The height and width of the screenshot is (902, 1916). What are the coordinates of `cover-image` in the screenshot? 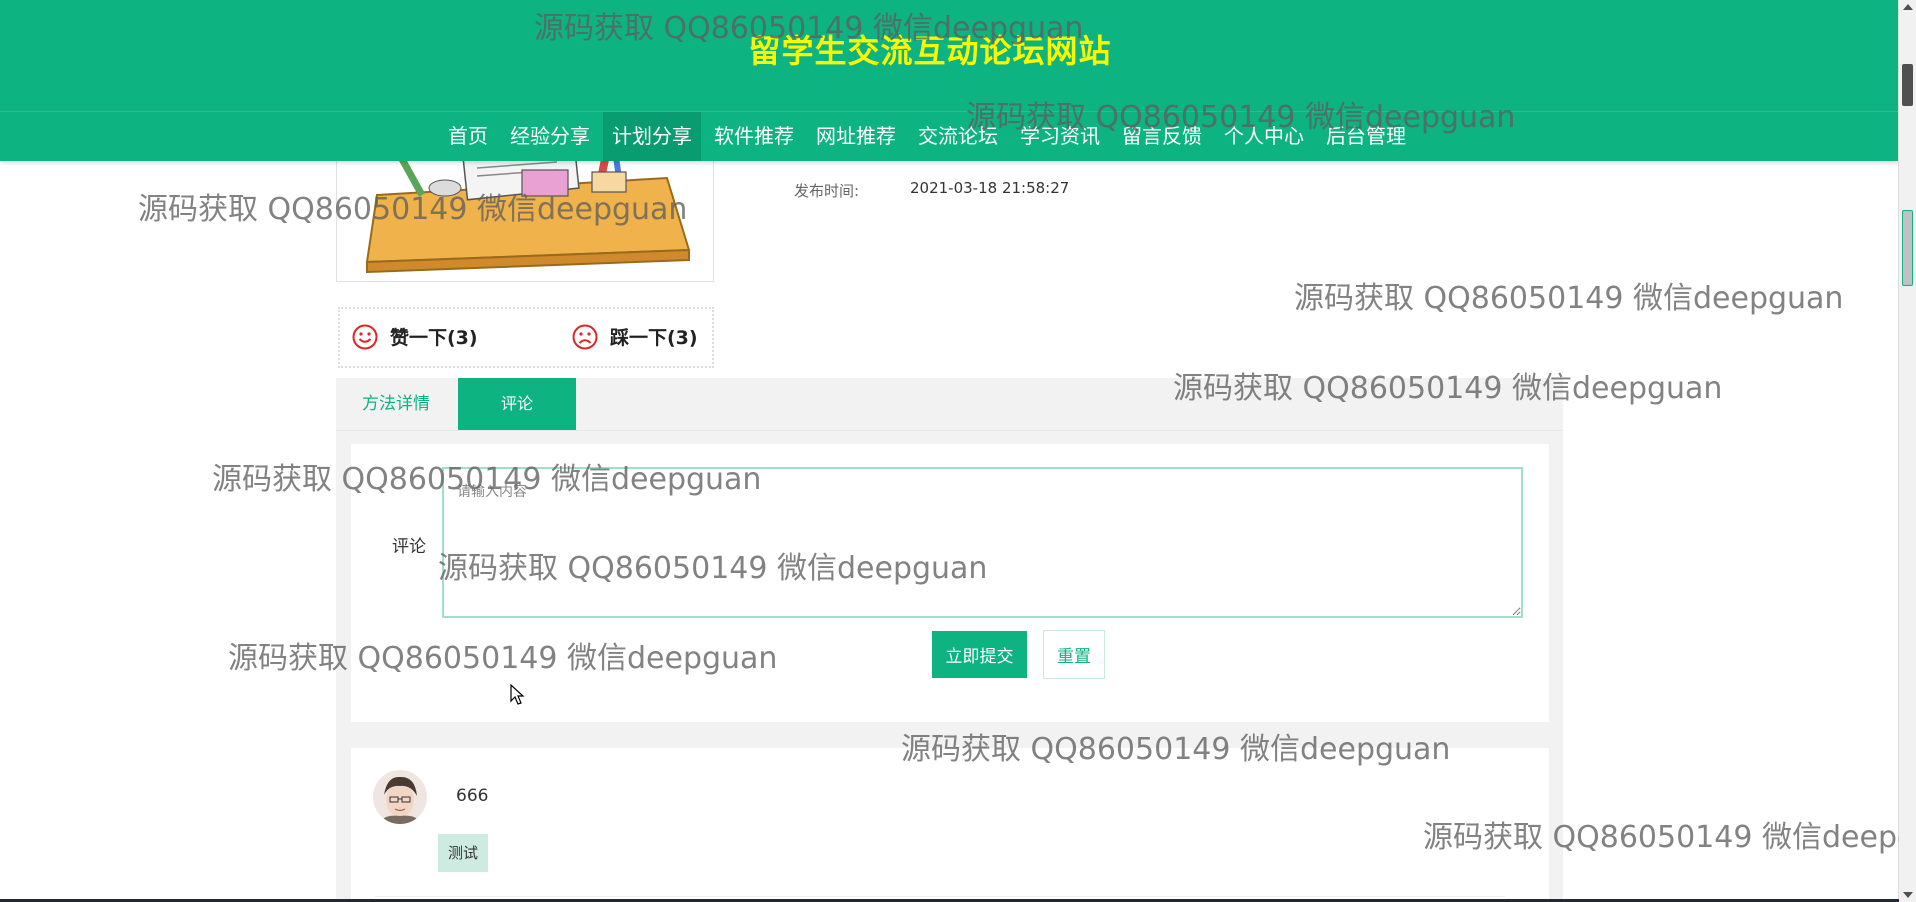 It's located at (525, 216).